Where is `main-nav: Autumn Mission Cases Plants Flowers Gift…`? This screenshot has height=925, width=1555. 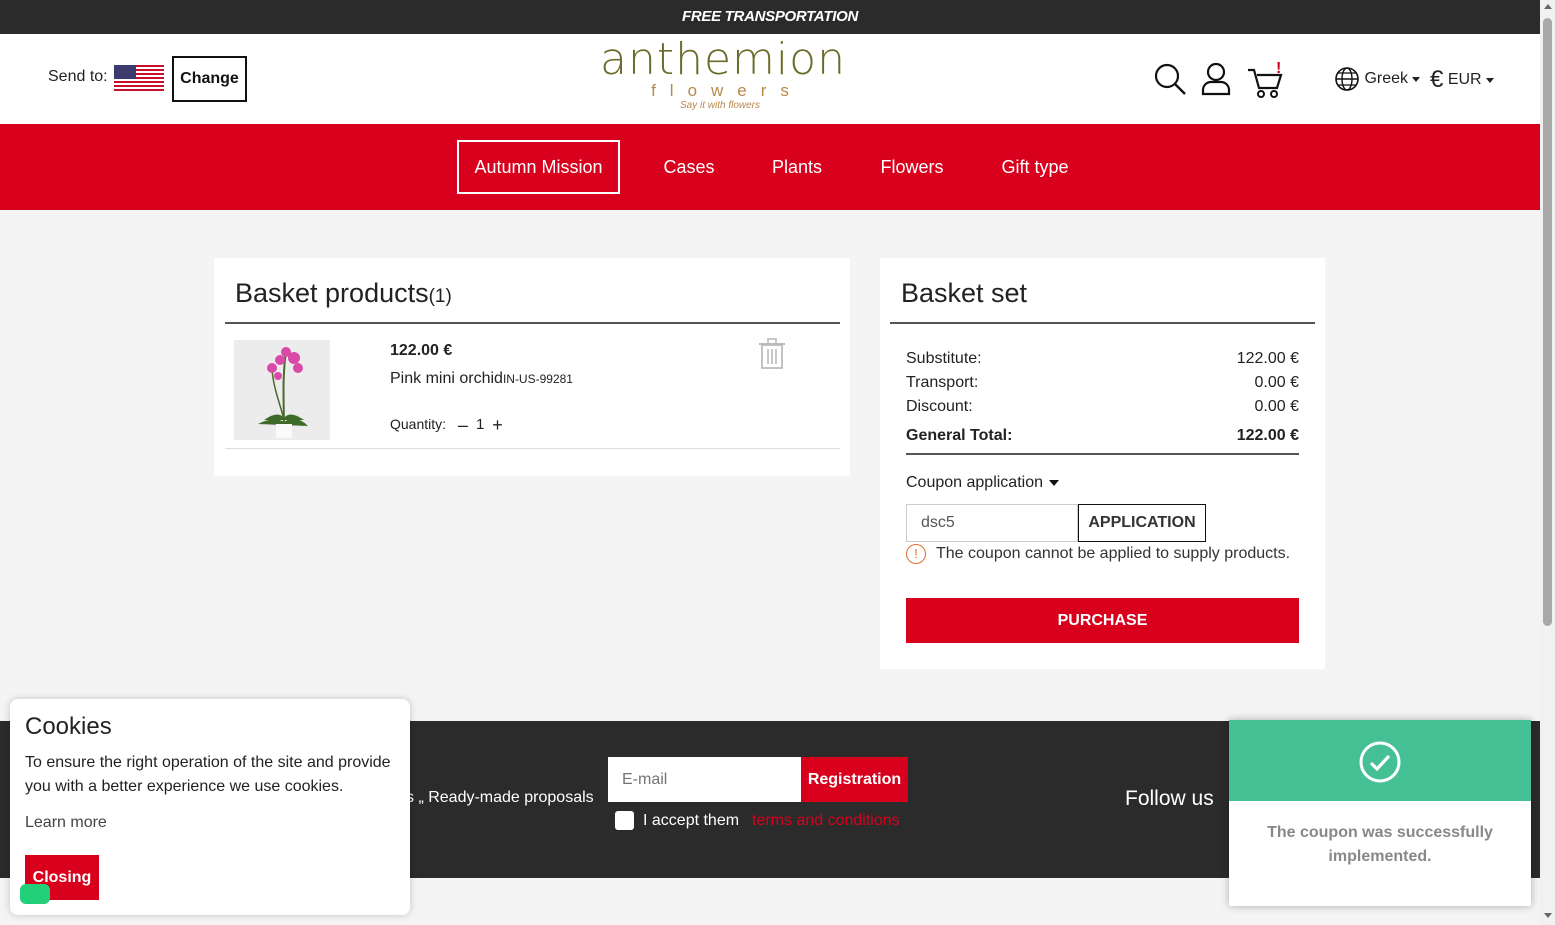 main-nav: Autumn Mission Cases Plants Flowers Gift… is located at coordinates (770, 167).